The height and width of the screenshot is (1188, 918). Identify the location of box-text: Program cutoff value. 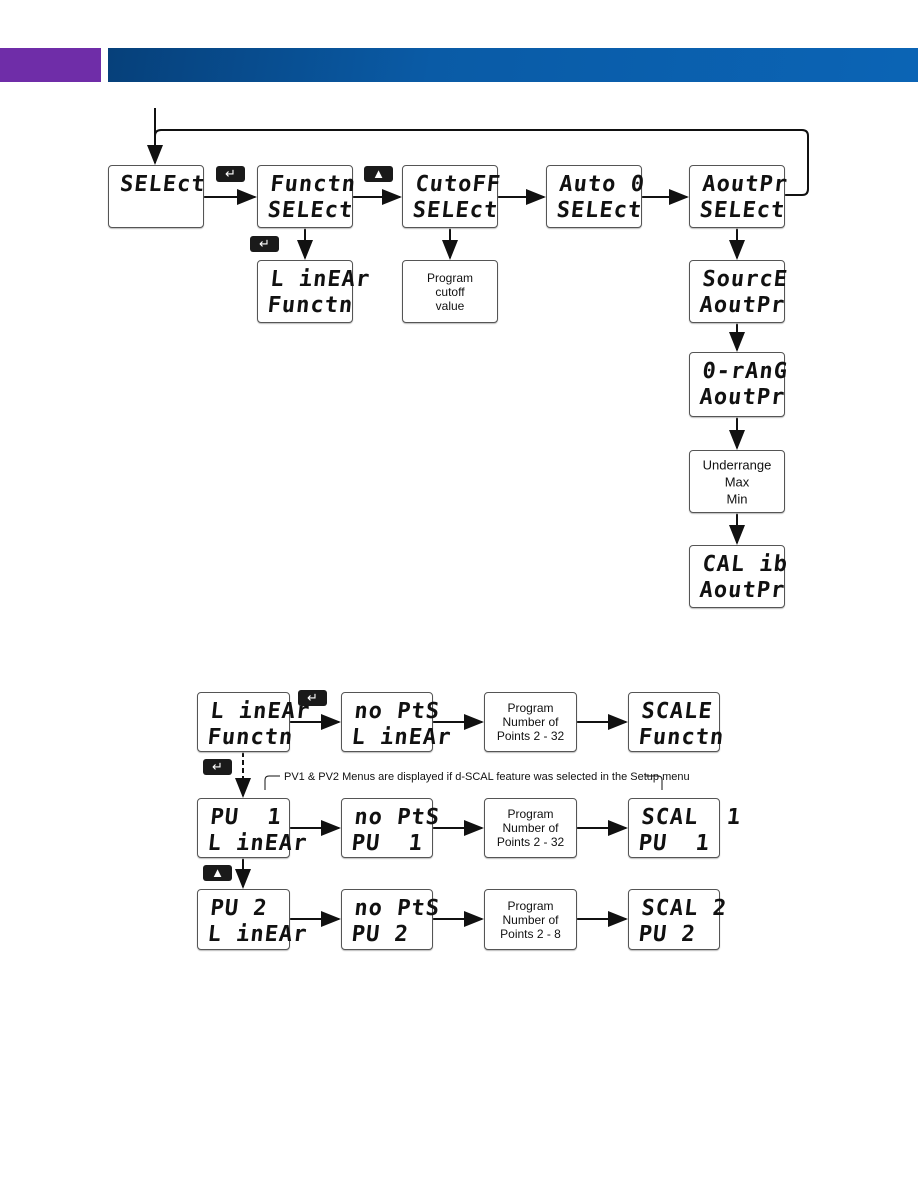
(449, 291).